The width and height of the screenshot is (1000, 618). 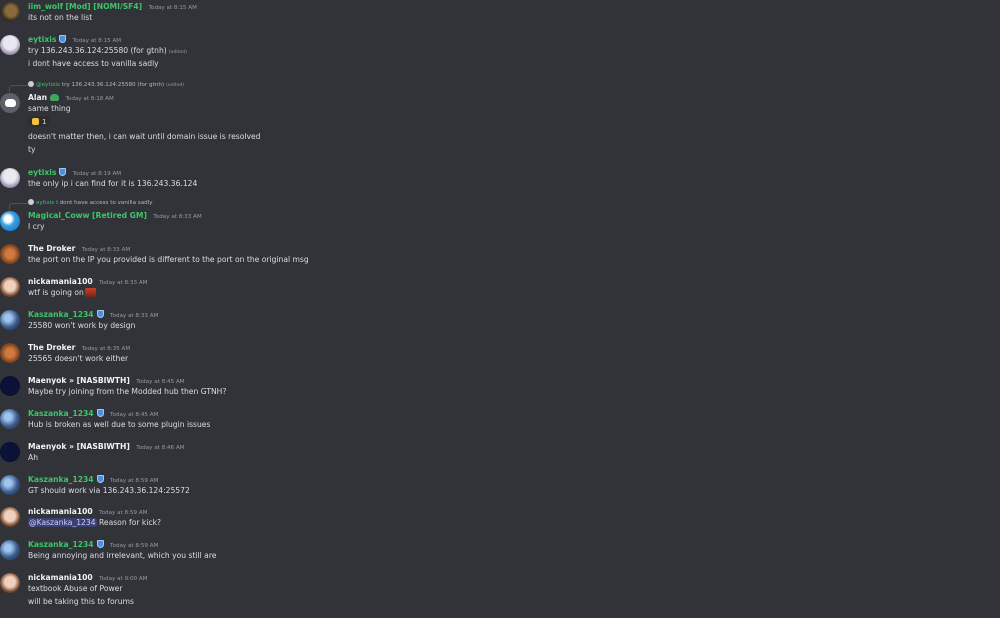 What do you see at coordinates (93, 63) in the screenshot?
I see `message-text: i dont have access to vanilla sadly` at bounding box center [93, 63].